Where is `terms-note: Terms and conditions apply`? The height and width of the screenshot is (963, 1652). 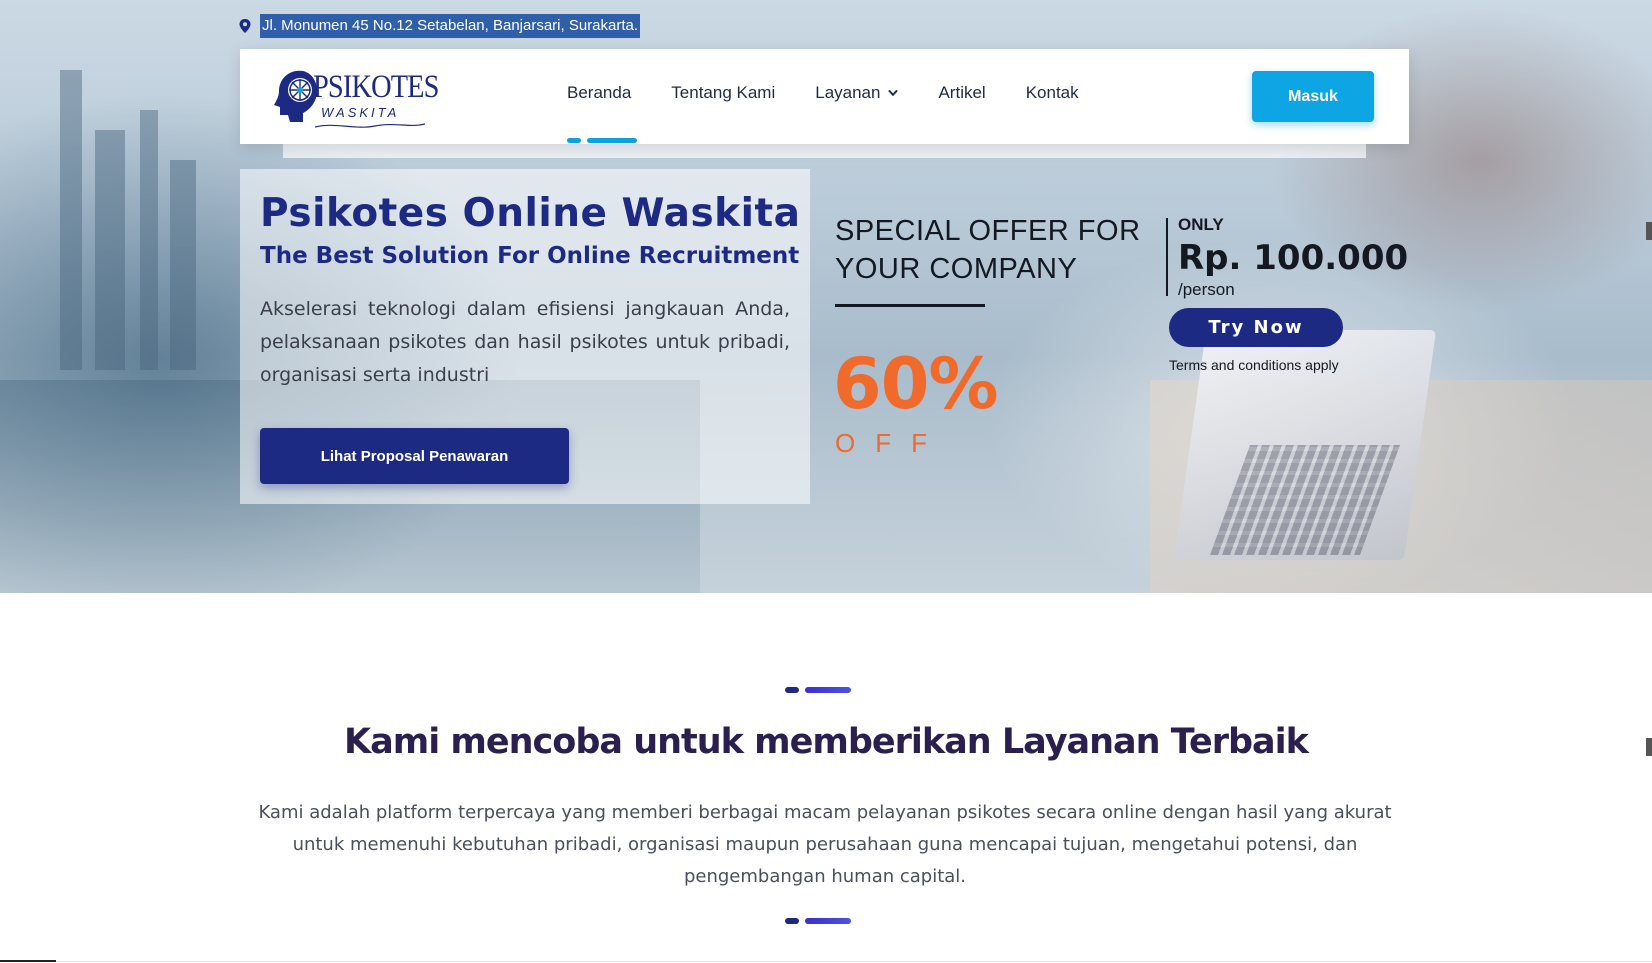
terms-note: Terms and conditions apply is located at coordinates (1254, 365).